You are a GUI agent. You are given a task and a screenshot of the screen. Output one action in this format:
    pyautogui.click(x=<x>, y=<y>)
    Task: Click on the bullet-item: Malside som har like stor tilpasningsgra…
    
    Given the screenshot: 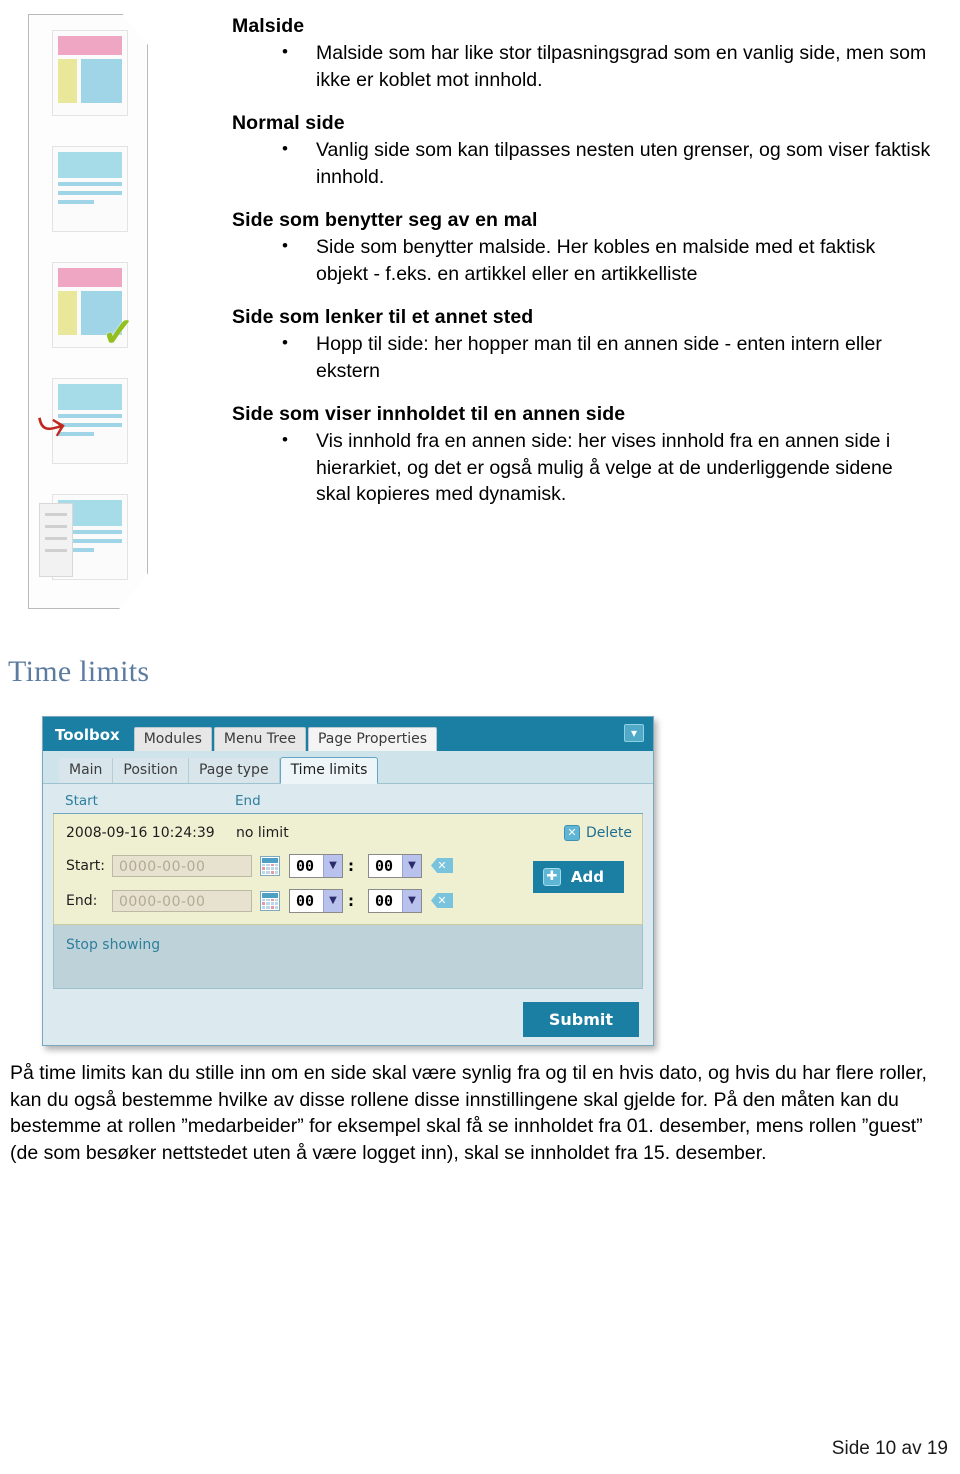 What is the action you would take?
    pyautogui.click(x=605, y=66)
    